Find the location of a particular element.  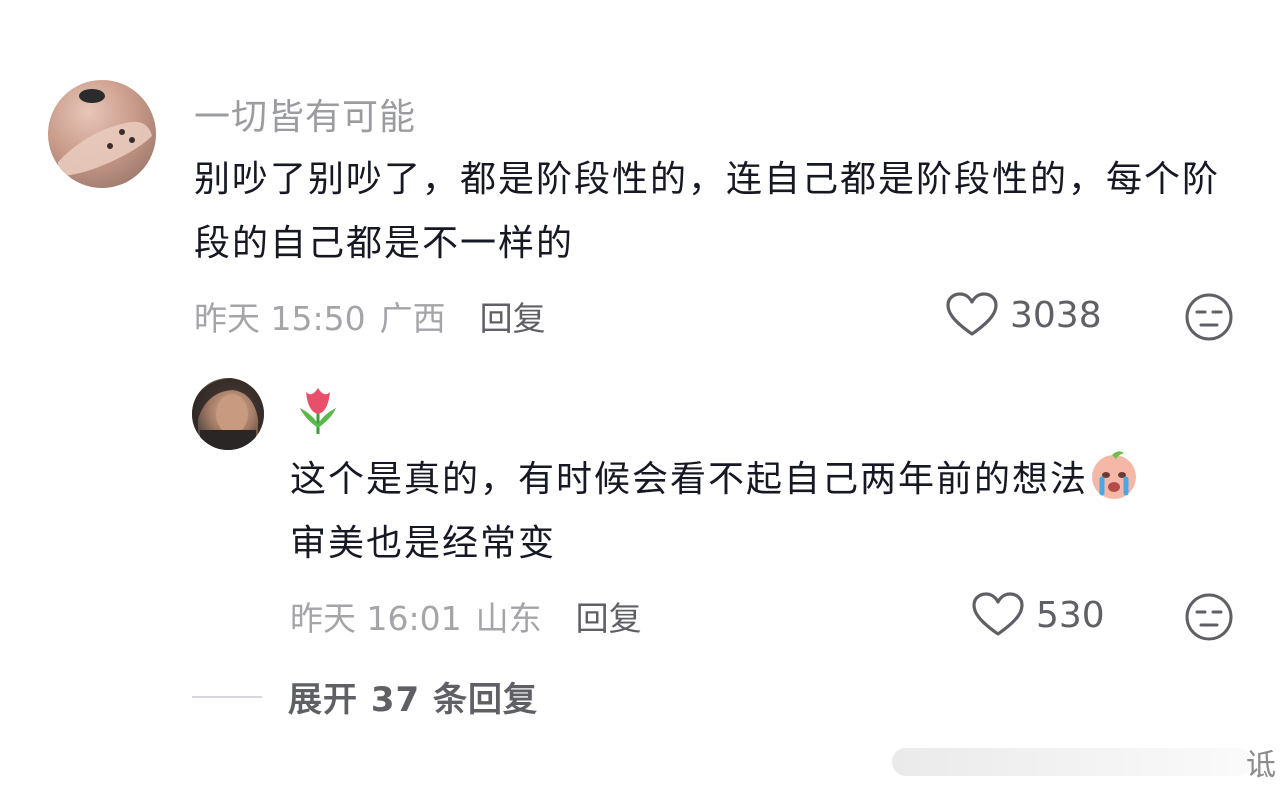

comment-like-count: 3038 is located at coordinates (1056, 315).